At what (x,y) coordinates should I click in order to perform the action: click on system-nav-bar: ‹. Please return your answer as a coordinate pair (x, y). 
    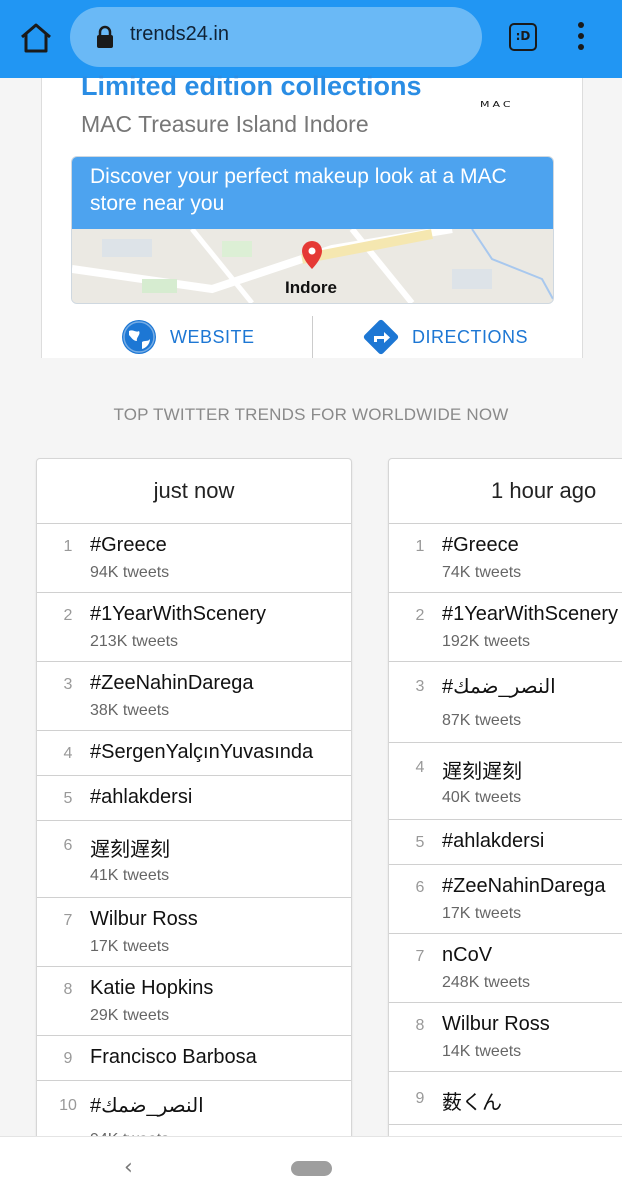
    Looking at the image, I should click on (311, 1168).